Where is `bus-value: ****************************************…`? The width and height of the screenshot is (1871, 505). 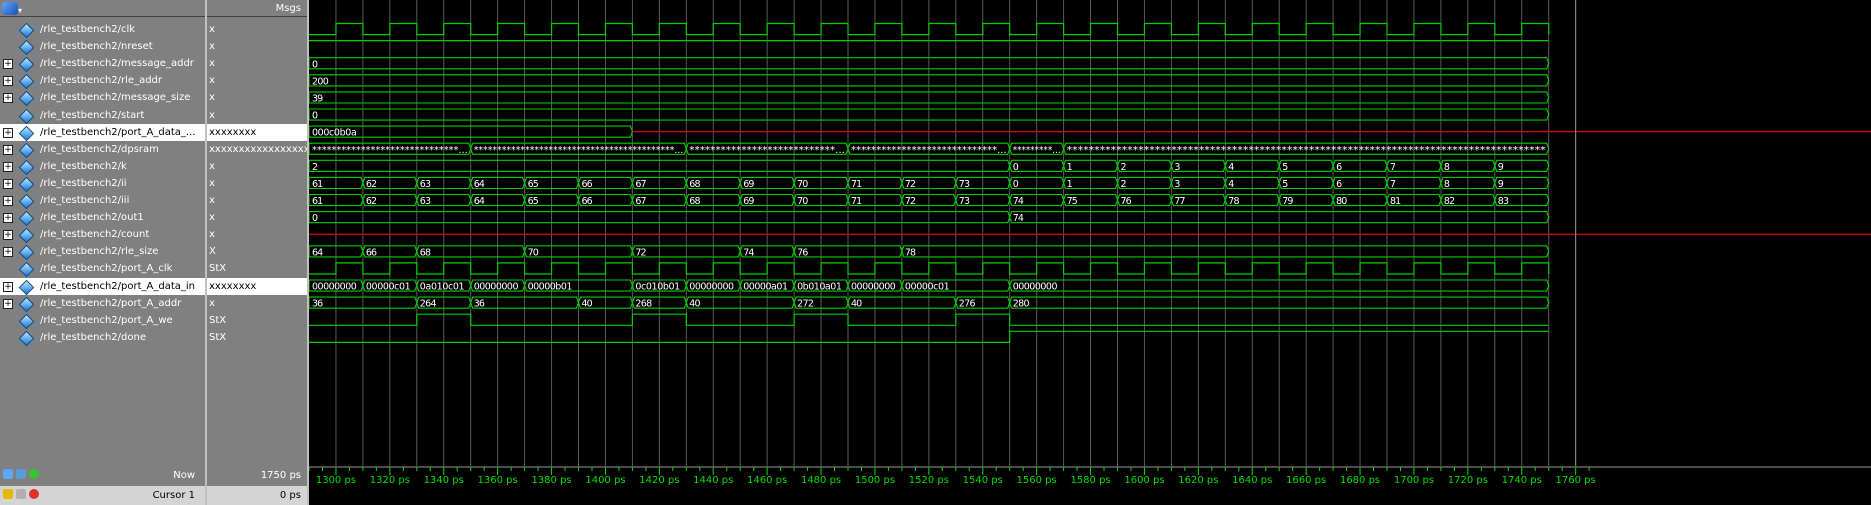
bus-value: ****************************************… is located at coordinates (1306, 150).